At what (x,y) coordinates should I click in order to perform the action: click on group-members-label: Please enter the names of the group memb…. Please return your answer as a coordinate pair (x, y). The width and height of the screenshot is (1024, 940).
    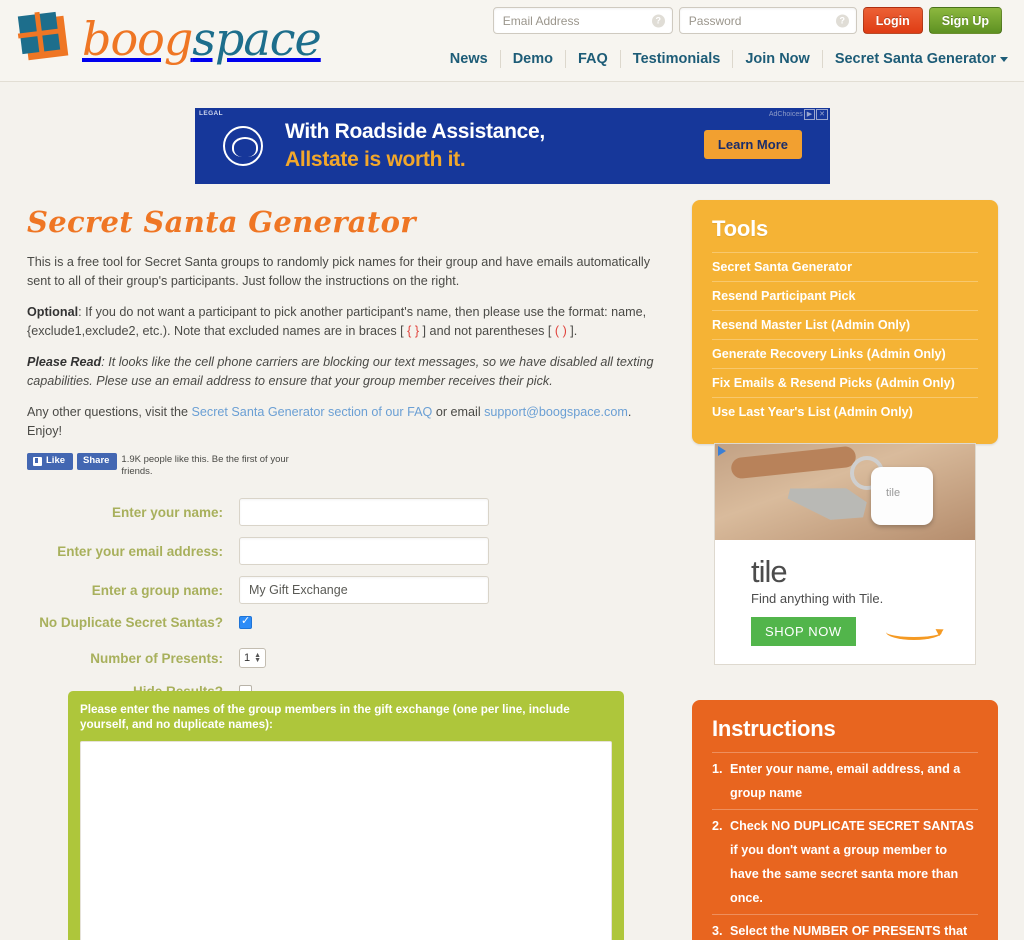
    Looking at the image, I should click on (325, 717).